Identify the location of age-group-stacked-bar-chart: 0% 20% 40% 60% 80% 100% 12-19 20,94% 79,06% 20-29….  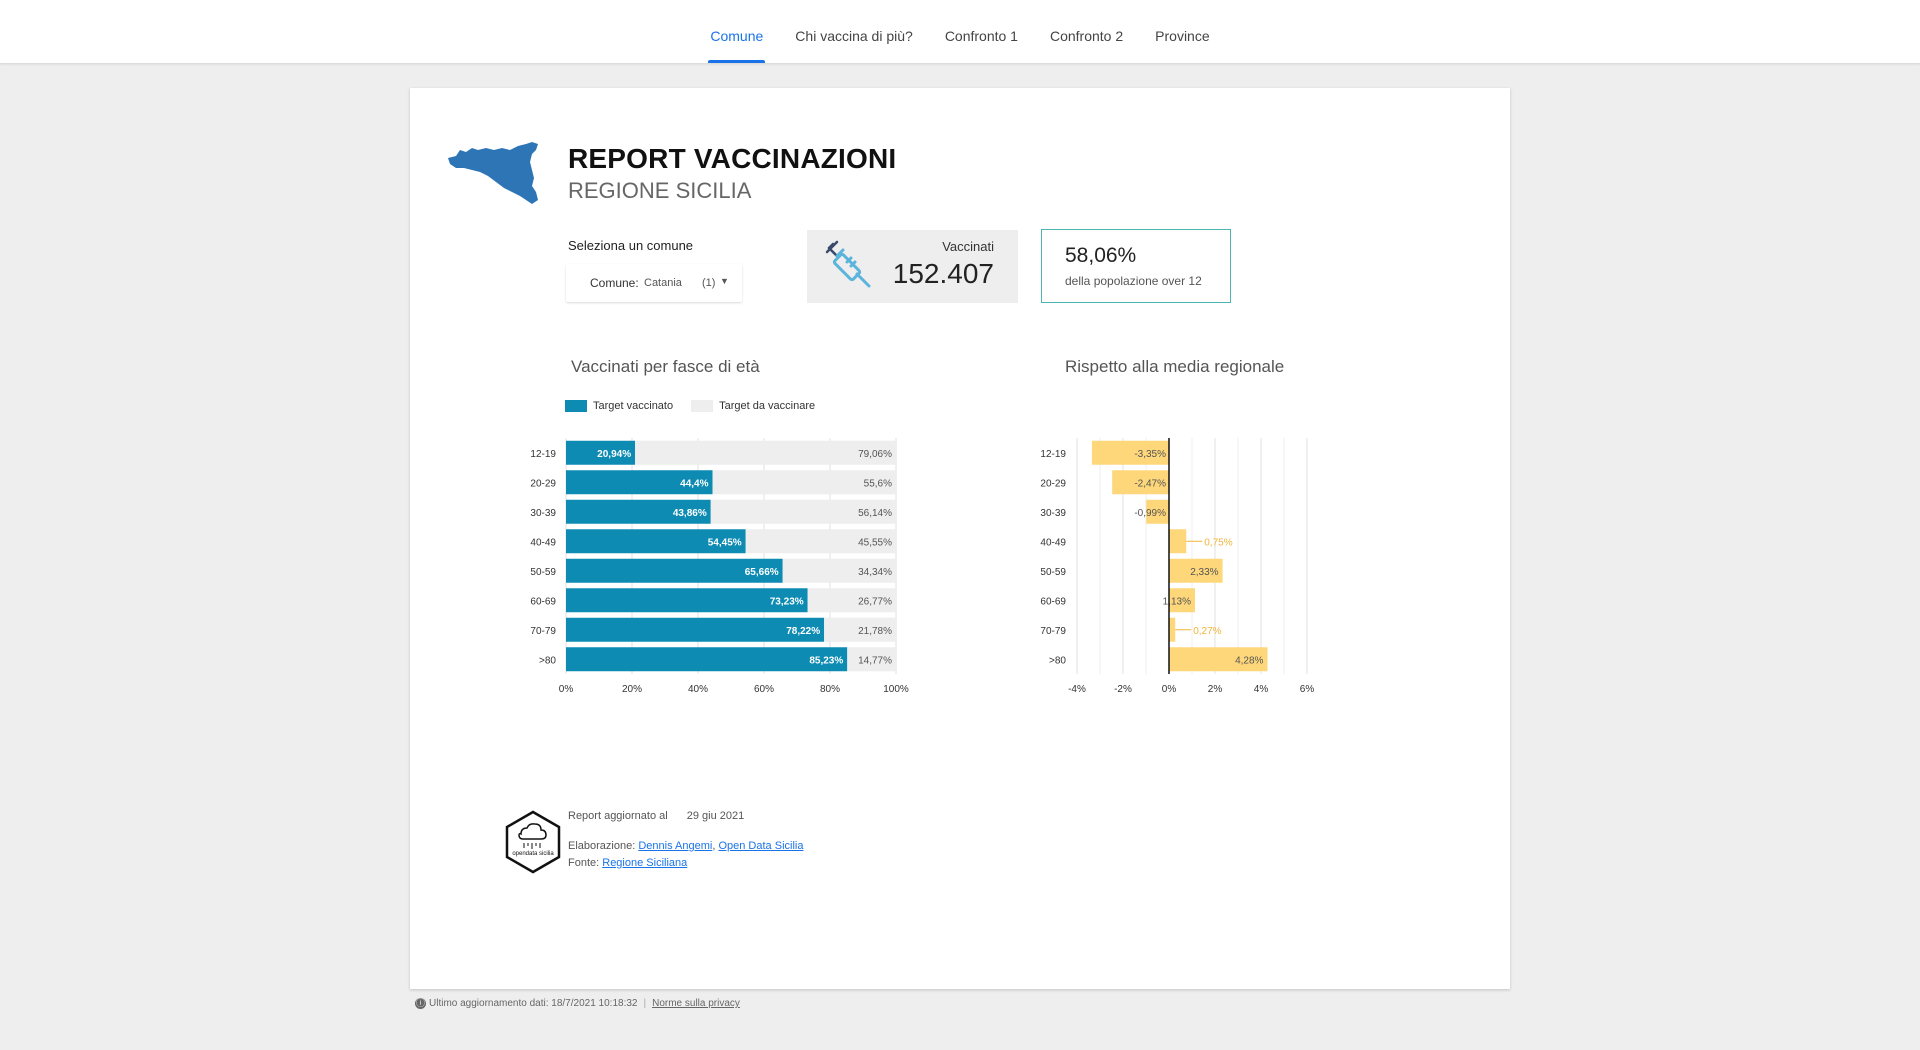
(719, 566).